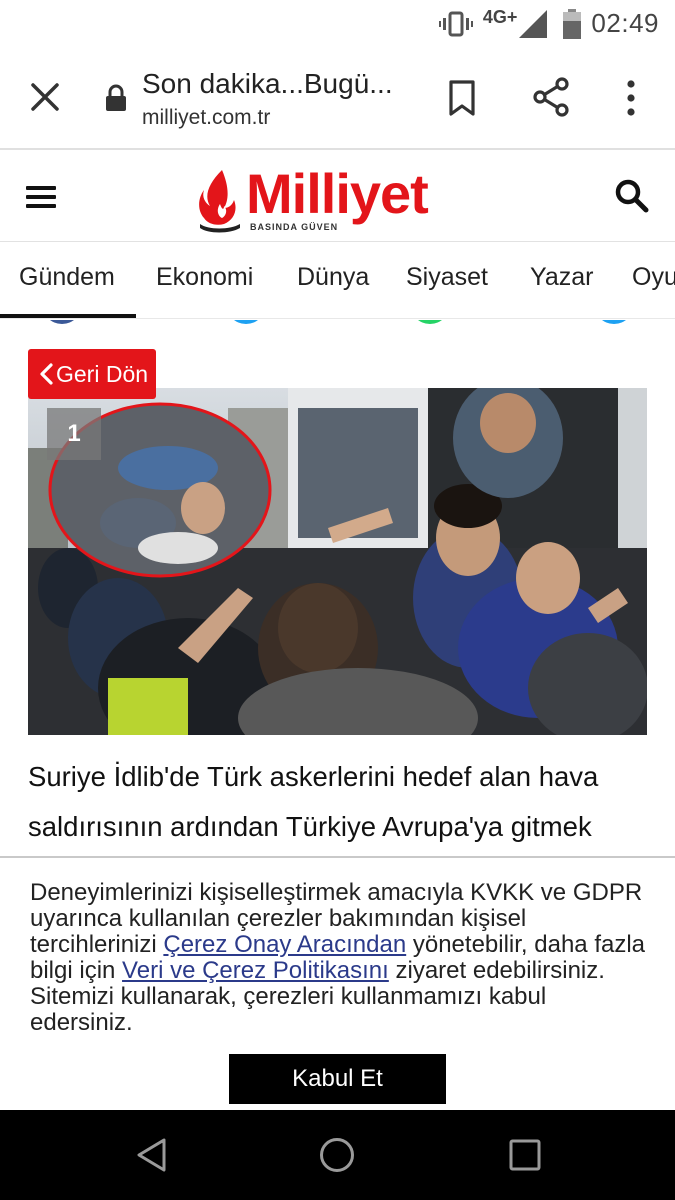 Image resolution: width=675 pixels, height=1200 pixels. Describe the element at coordinates (632, 196) in the screenshot. I see `search-icon` at that location.